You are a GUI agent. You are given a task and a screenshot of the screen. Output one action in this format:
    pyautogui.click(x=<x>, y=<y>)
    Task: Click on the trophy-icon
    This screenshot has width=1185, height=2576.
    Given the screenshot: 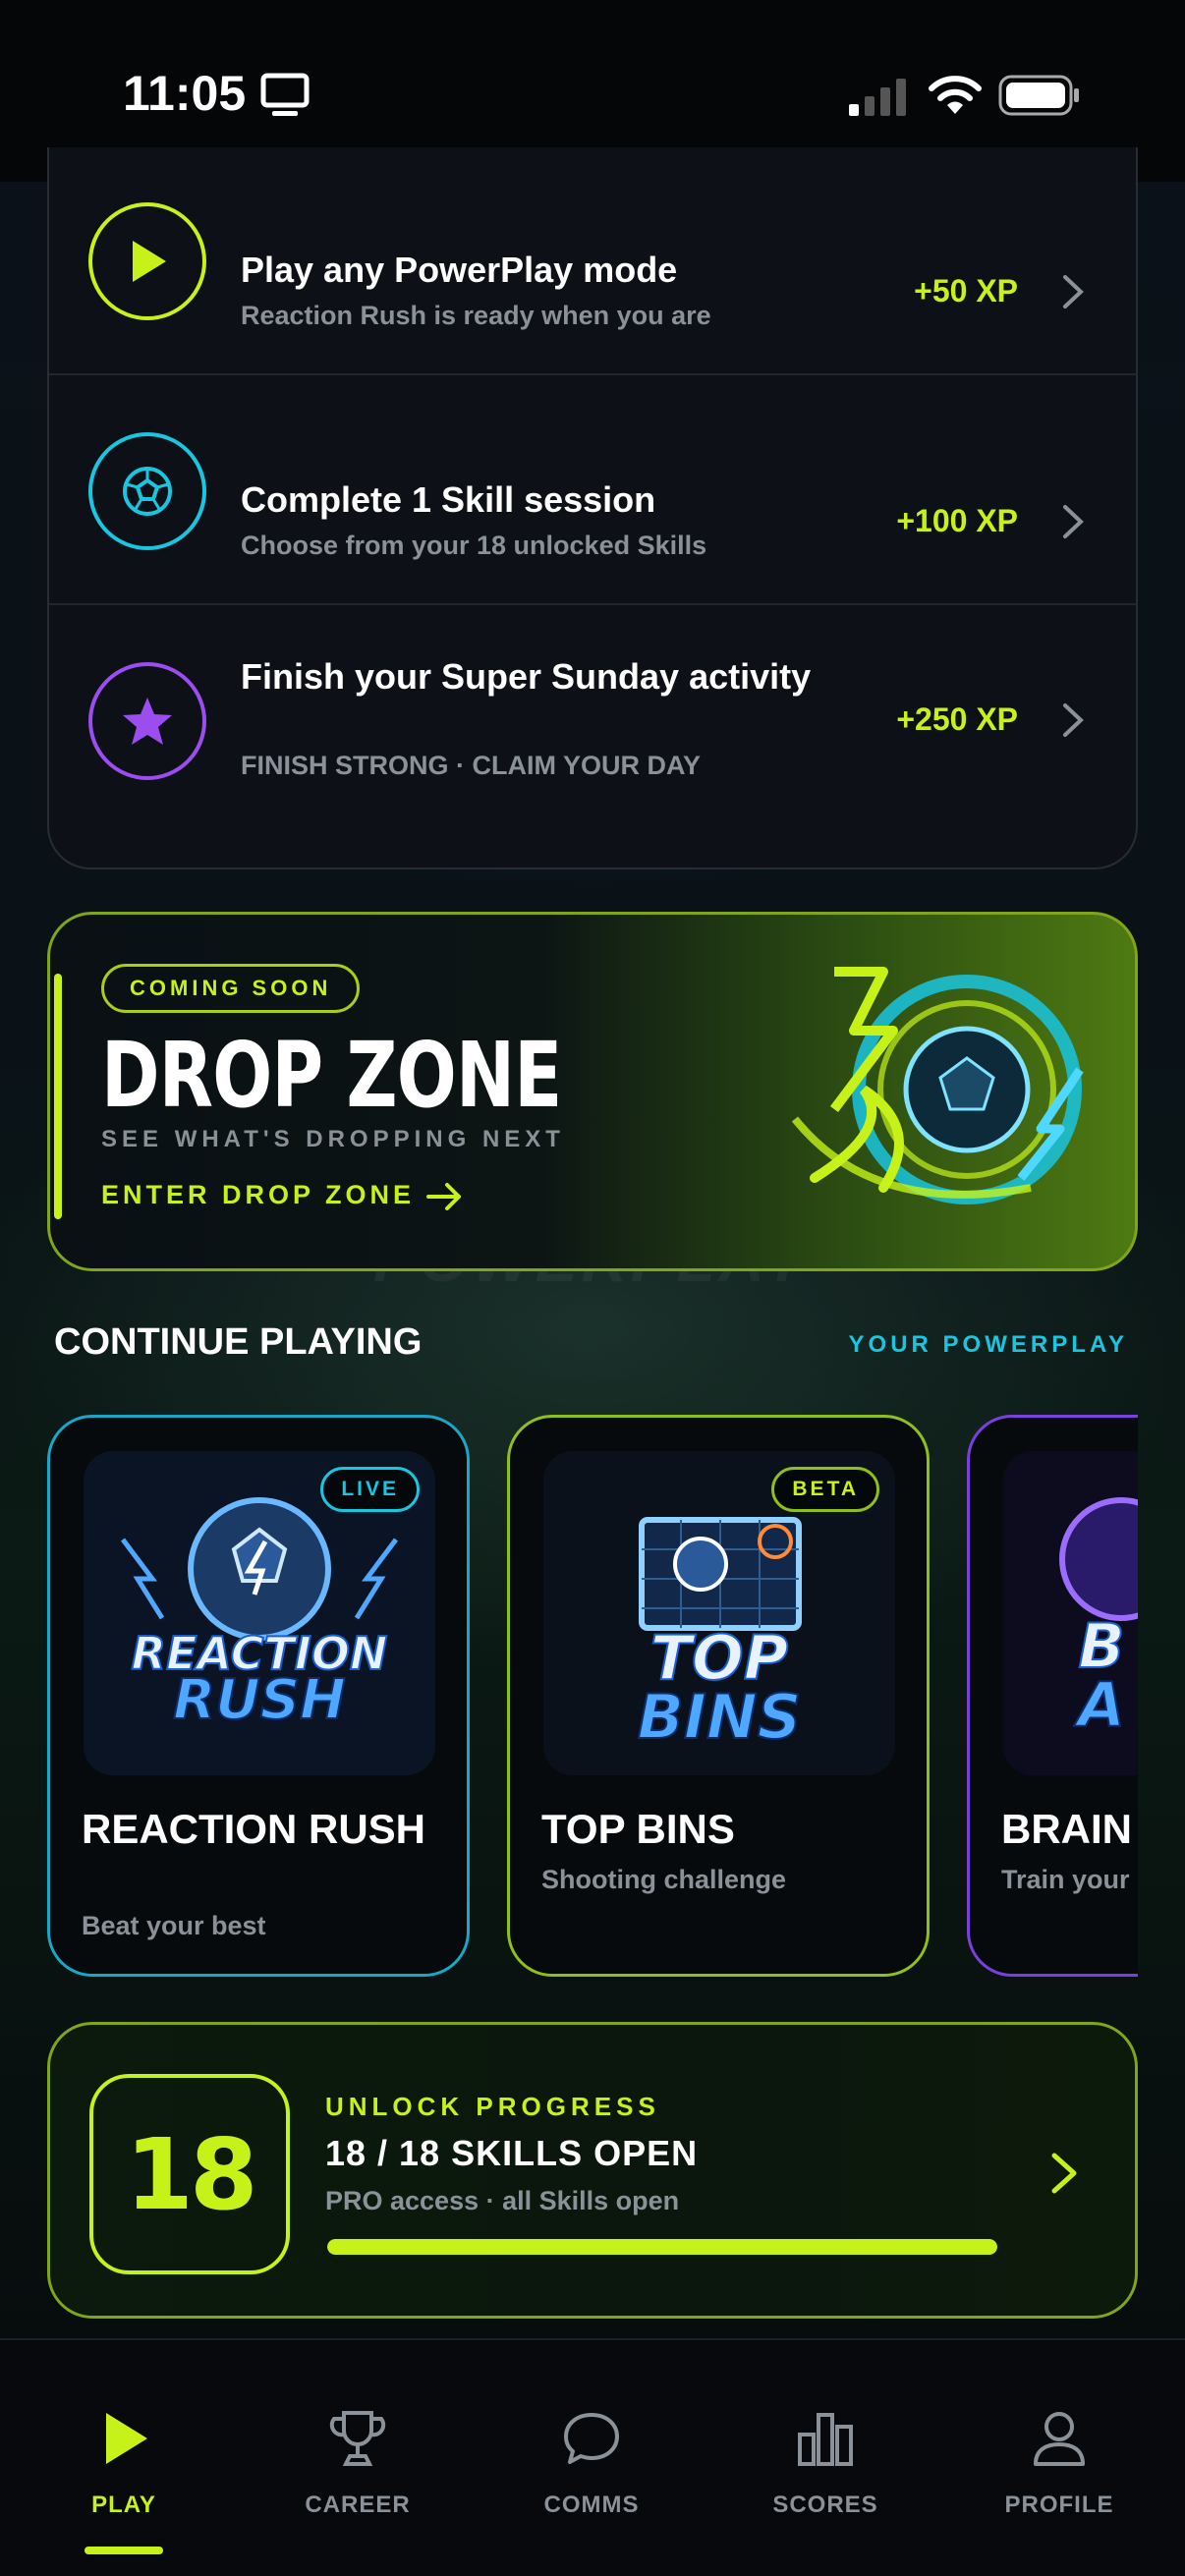 What is the action you would take?
    pyautogui.click(x=357, y=2438)
    